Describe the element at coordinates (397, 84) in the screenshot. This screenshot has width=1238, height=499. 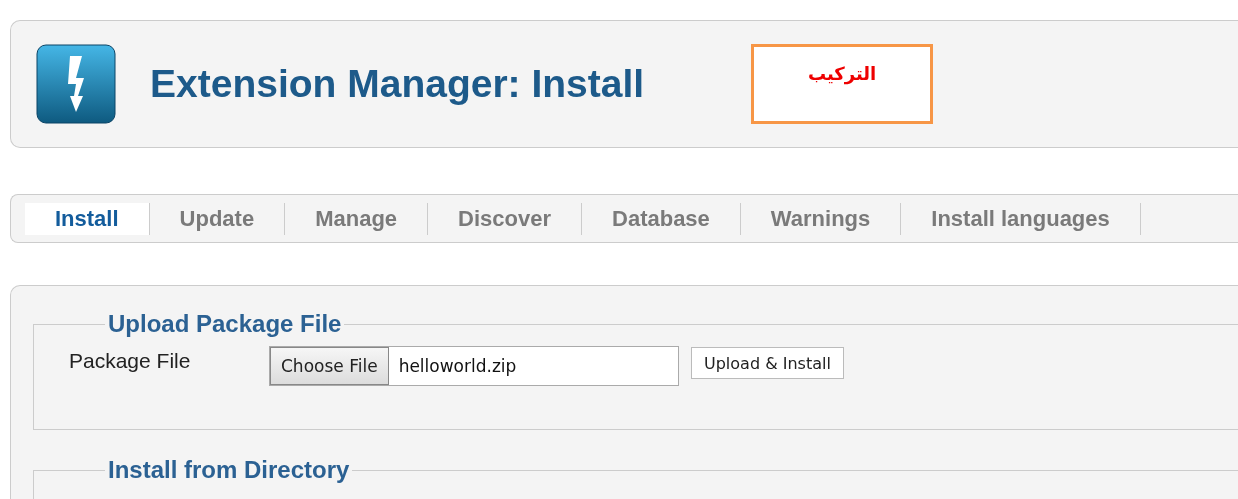
I see `page-title: Extension Manager: Install` at that location.